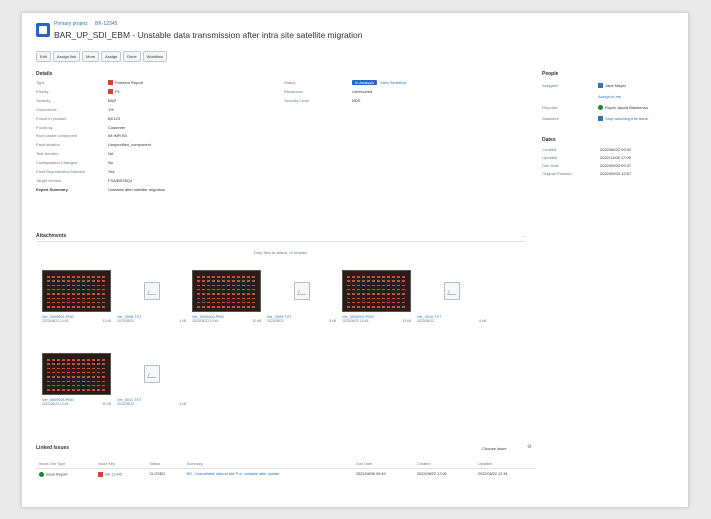 This screenshot has height=519, width=711. Describe the element at coordinates (106, 404) in the screenshot. I see `attachment-size: 30 kB` at that location.